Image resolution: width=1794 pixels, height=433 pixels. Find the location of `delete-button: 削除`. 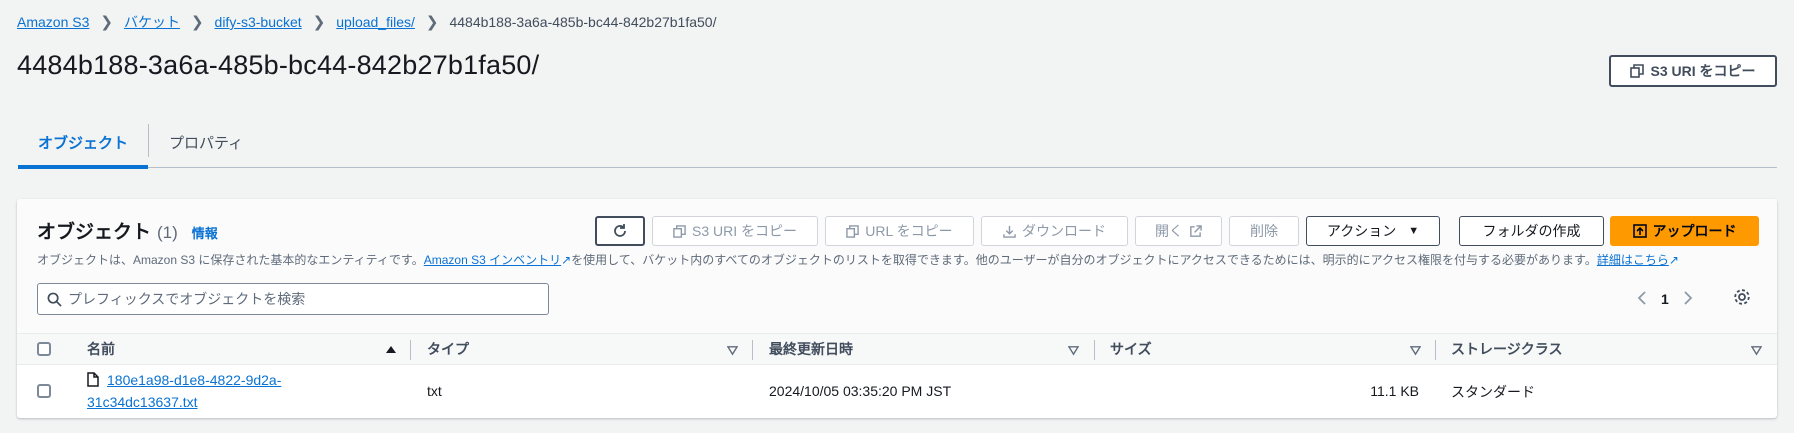

delete-button: 削除 is located at coordinates (1264, 231).